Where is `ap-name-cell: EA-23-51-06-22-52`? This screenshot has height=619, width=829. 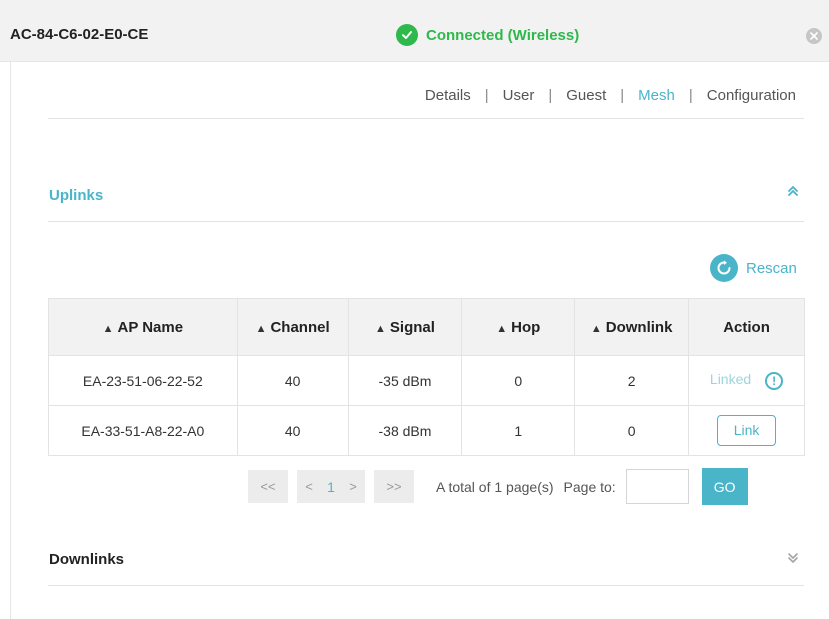
ap-name-cell: EA-23-51-06-22-52 is located at coordinates (143, 380).